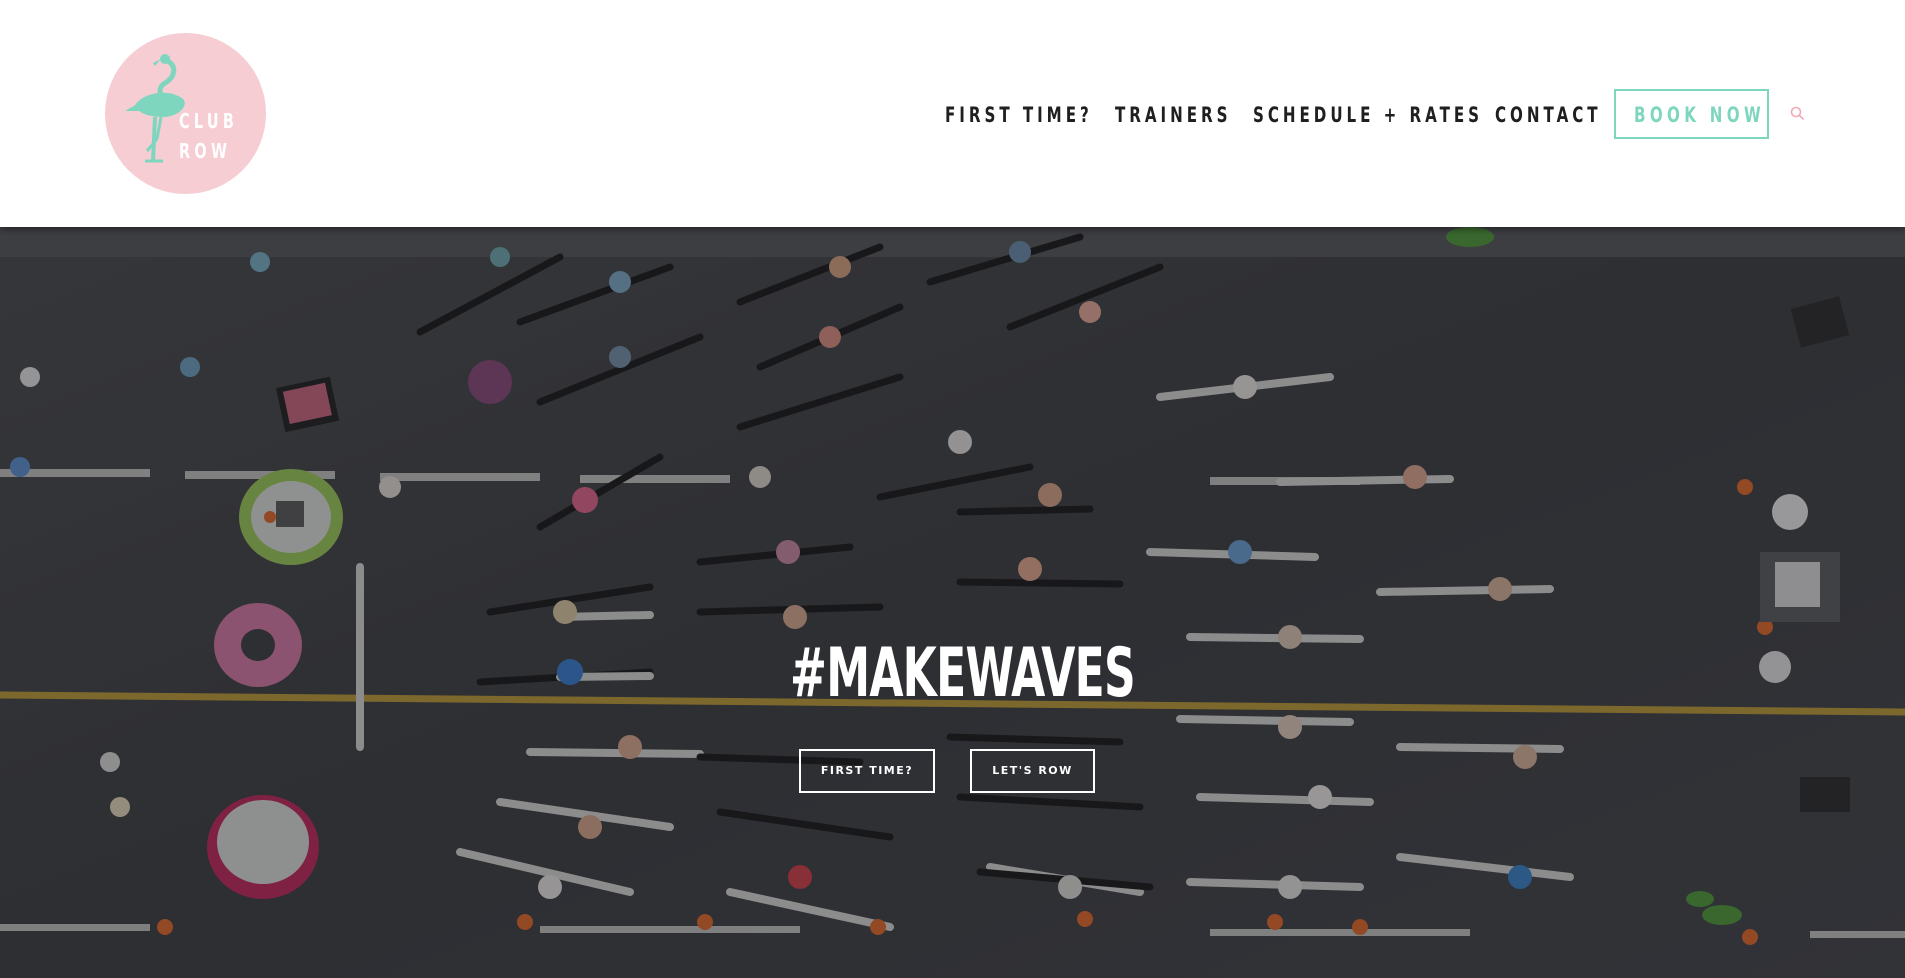 The image size is (1905, 978). Describe the element at coordinates (1699, 115) in the screenshot. I see `book-now-label: BOOK NOW` at that location.